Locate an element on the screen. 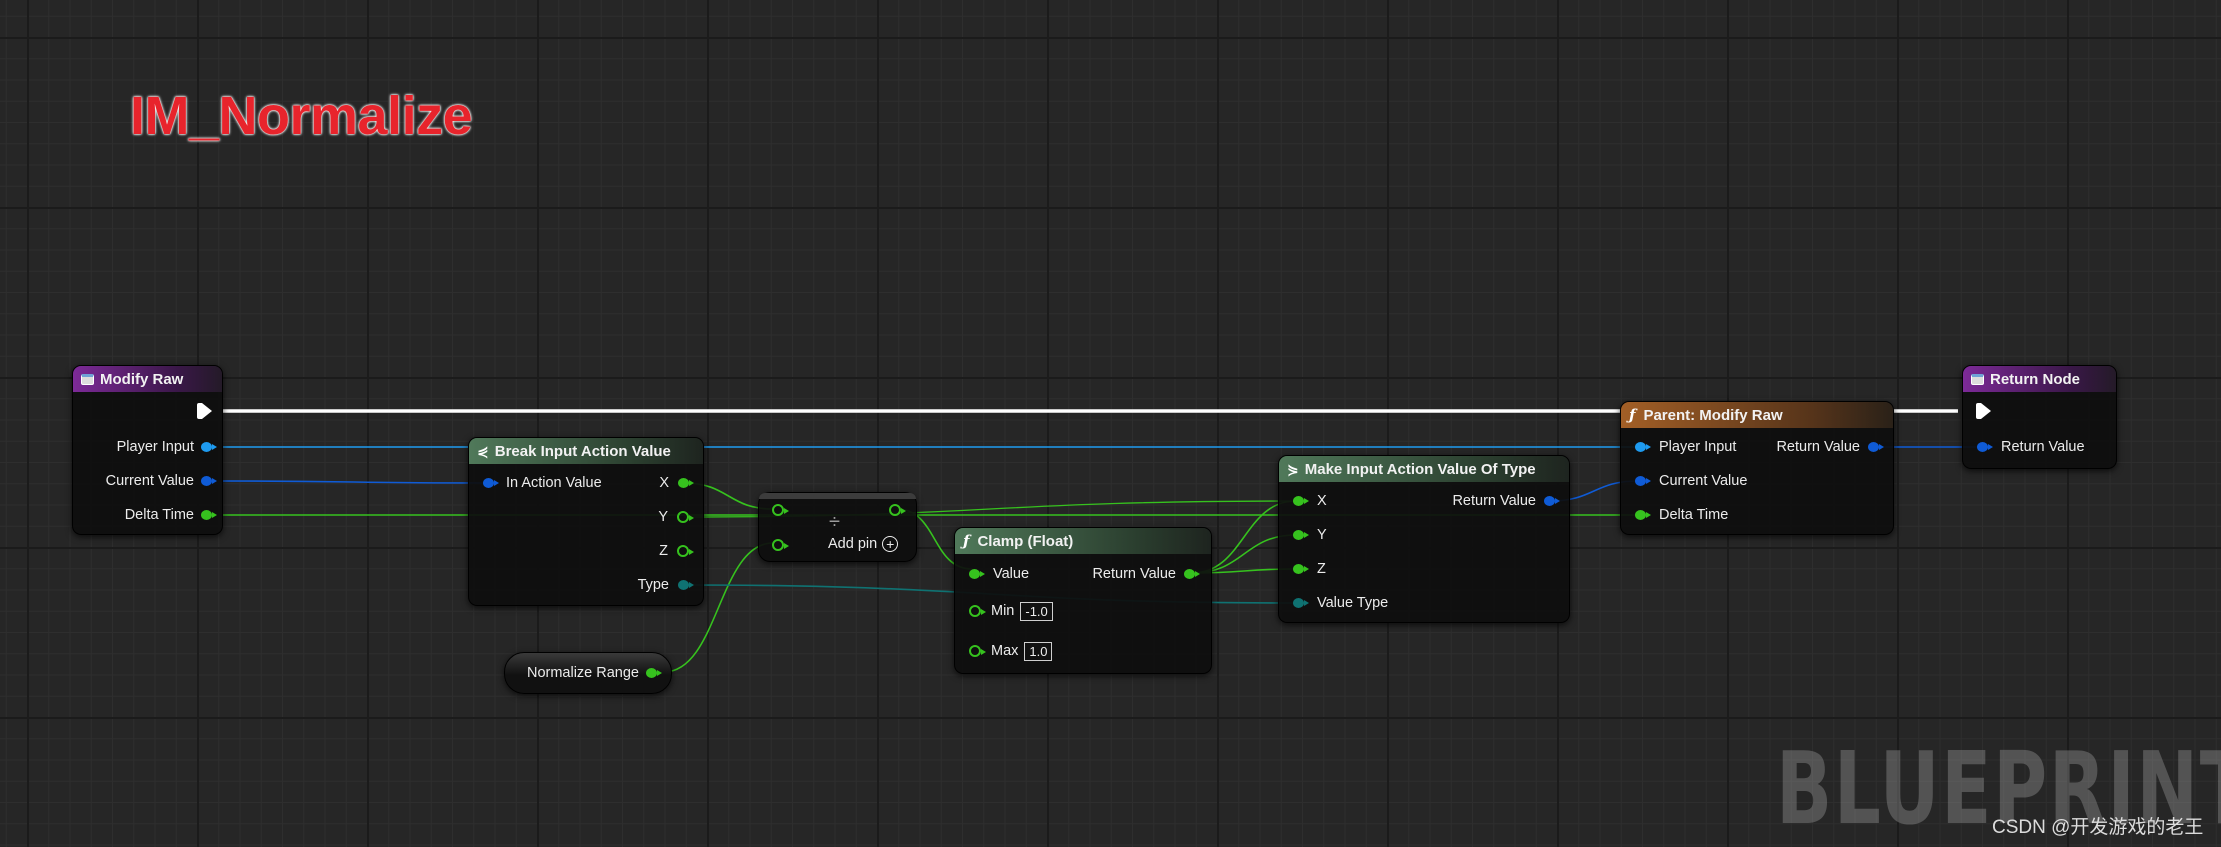  min-input: -1.0 is located at coordinates (1036, 611).